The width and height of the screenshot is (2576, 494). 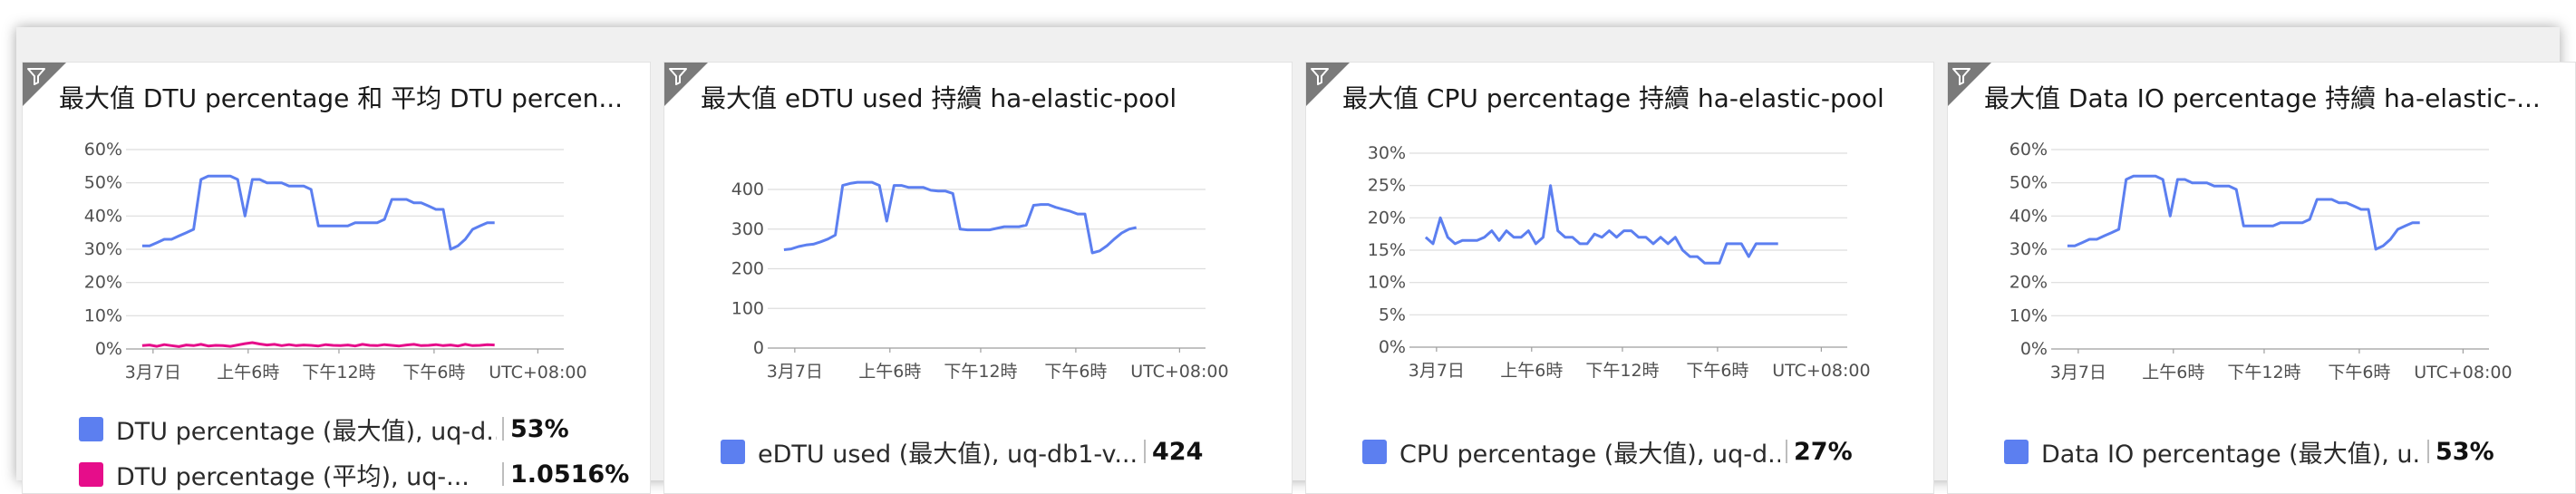 What do you see at coordinates (1178, 452) in the screenshot?
I see `legend-value: 424` at bounding box center [1178, 452].